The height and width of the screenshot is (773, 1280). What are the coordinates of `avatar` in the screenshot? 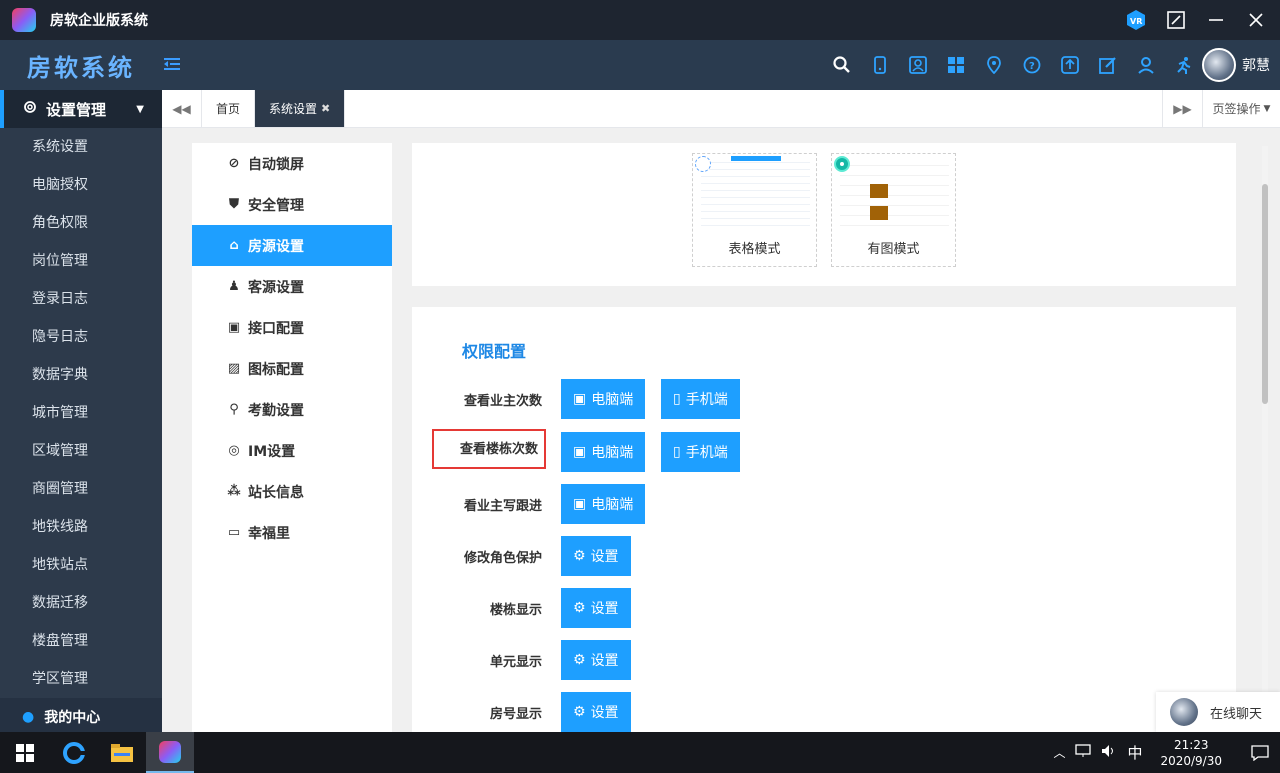 It's located at (1219, 65).